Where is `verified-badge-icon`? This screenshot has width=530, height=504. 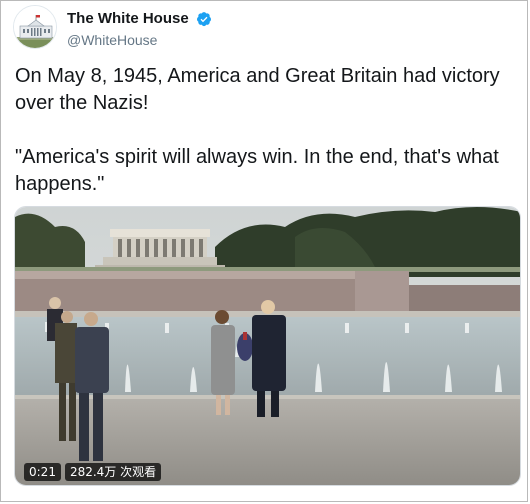 verified-badge-icon is located at coordinates (204, 18).